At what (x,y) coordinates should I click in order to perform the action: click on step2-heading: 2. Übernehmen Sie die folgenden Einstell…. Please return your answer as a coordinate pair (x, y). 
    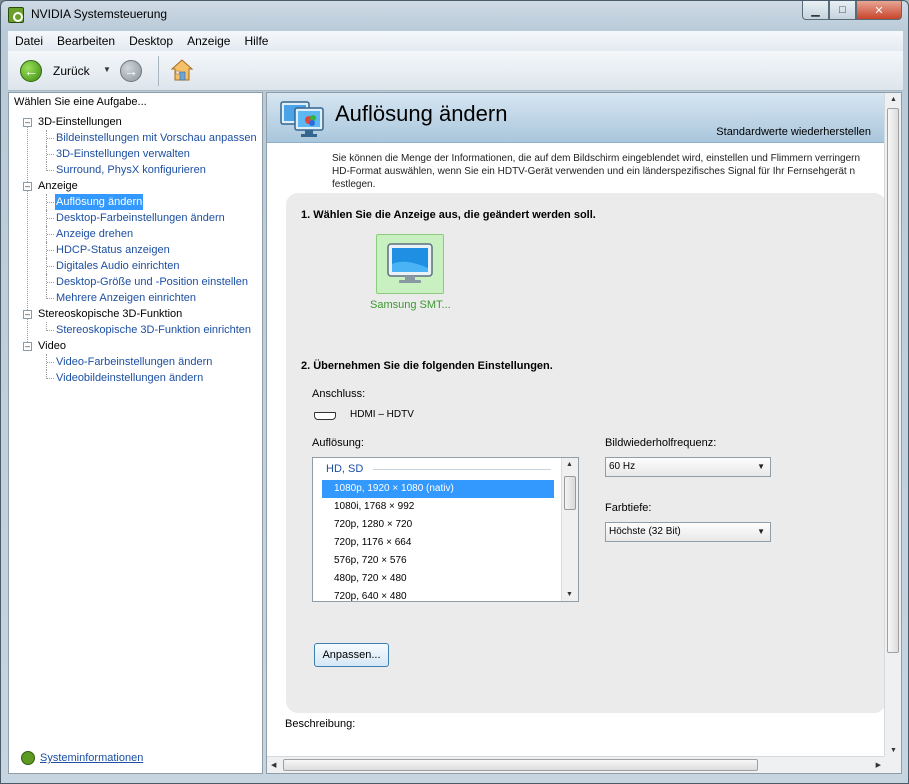
    Looking at the image, I should click on (427, 366).